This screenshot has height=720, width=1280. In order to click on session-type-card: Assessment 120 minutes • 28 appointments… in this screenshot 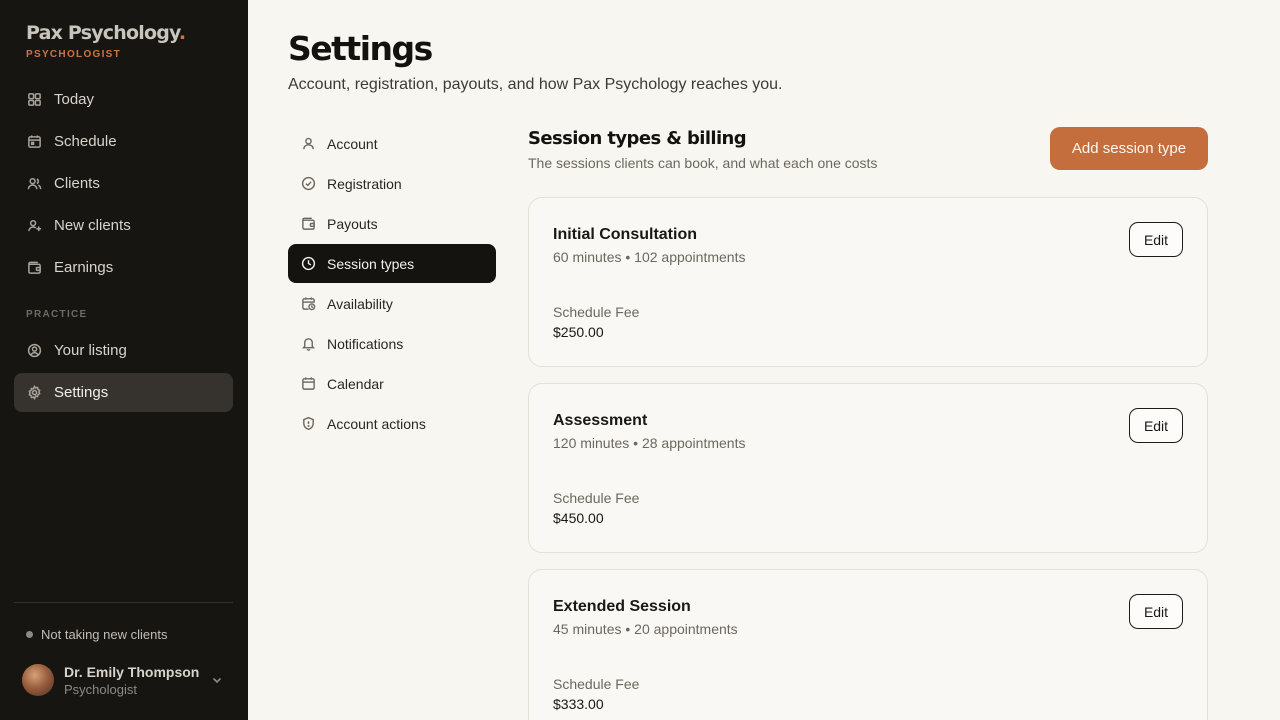, I will do `click(868, 468)`.